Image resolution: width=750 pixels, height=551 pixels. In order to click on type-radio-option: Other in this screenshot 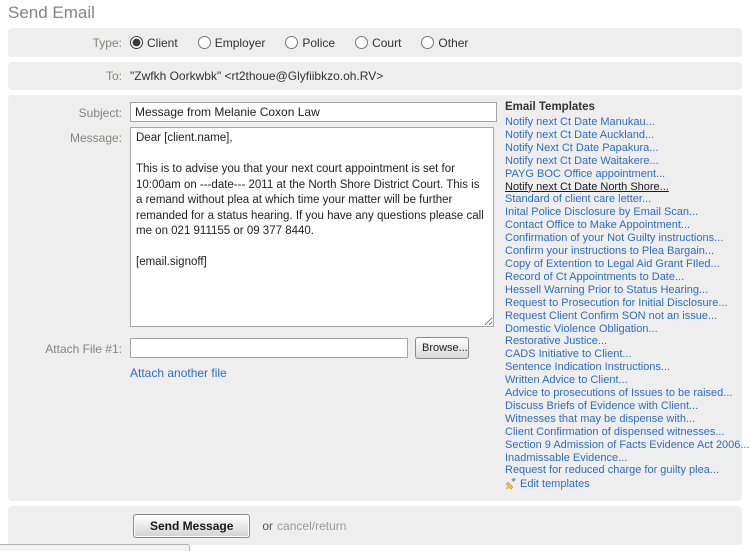, I will do `click(444, 43)`.